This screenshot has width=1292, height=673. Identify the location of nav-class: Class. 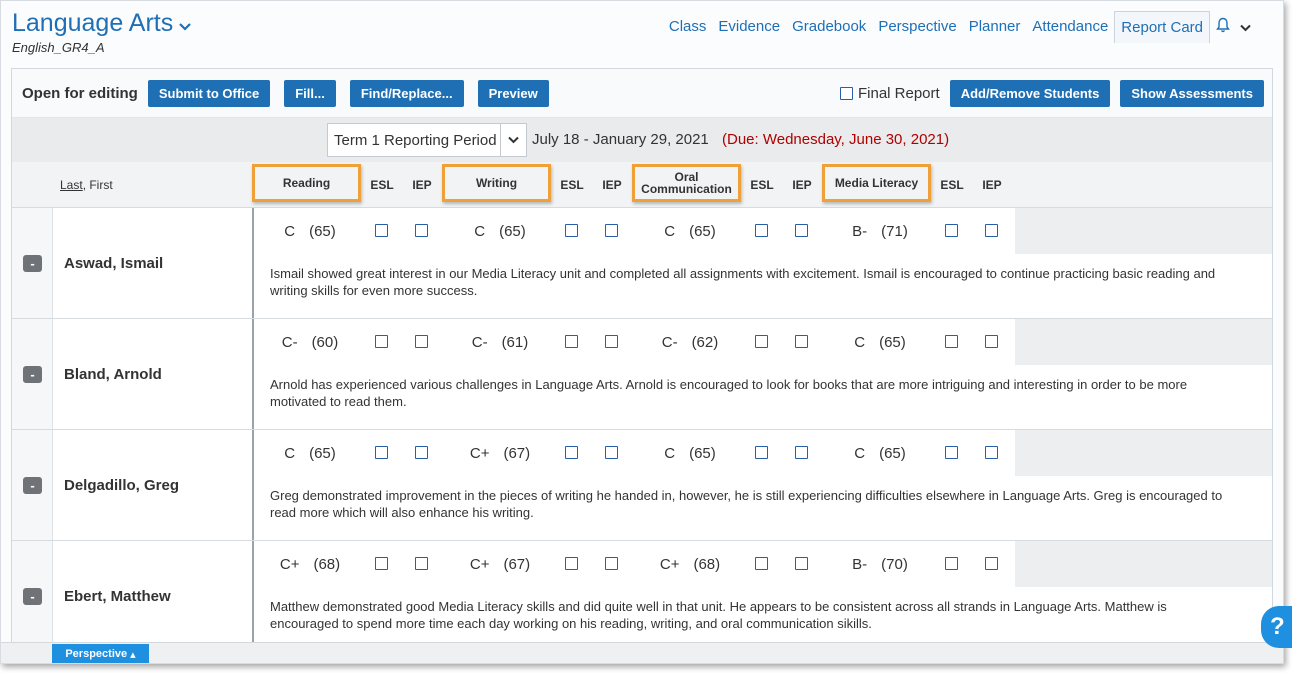
(688, 27).